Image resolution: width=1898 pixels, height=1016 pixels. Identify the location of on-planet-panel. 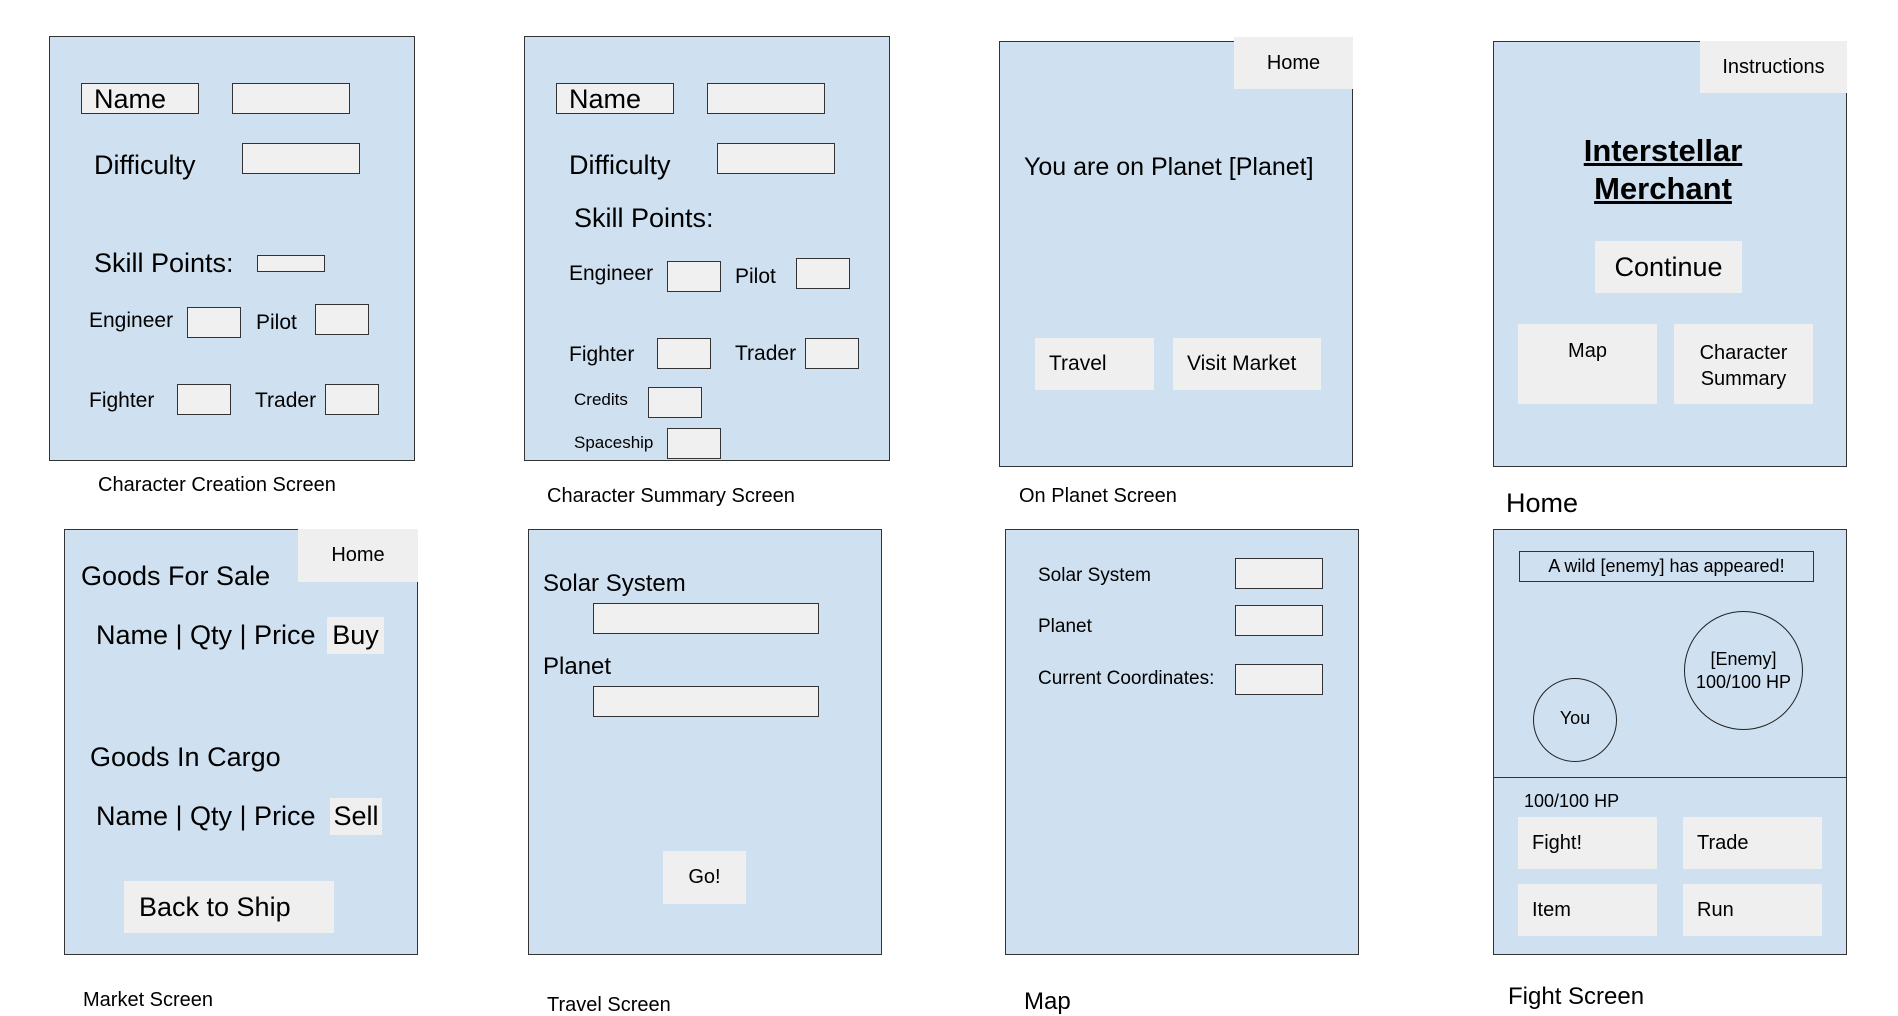
(1176, 254).